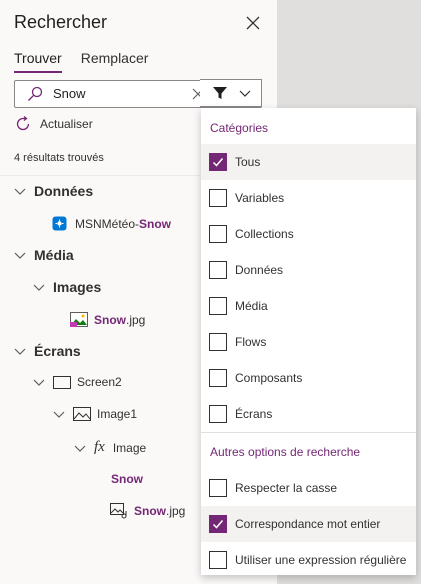 The width and height of the screenshot is (421, 584). Describe the element at coordinates (118, 93) in the screenshot. I see `search-input` at that location.